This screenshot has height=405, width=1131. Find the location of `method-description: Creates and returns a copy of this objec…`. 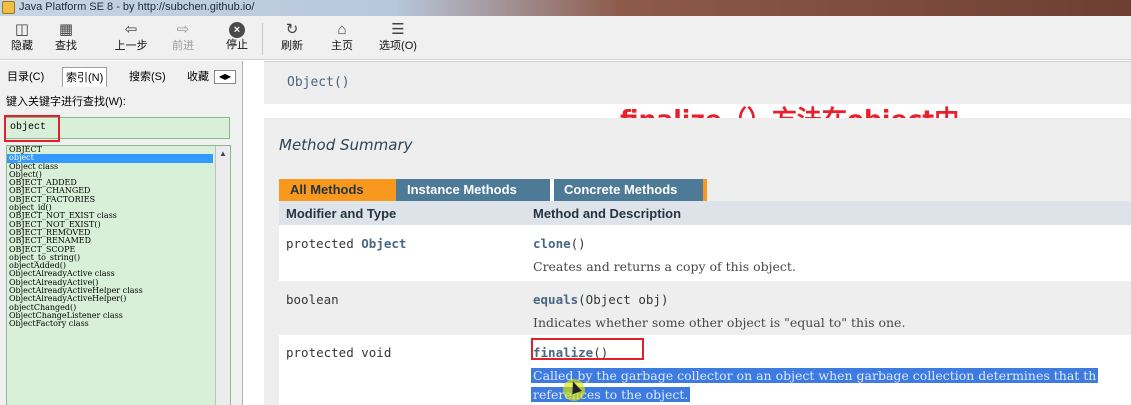

method-description: Creates and returns a copy of this objec… is located at coordinates (664, 266).